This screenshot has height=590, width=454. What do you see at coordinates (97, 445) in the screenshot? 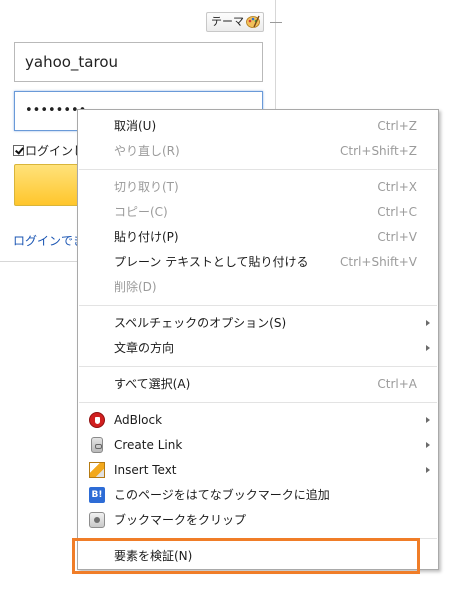
I see `link-icon` at bounding box center [97, 445].